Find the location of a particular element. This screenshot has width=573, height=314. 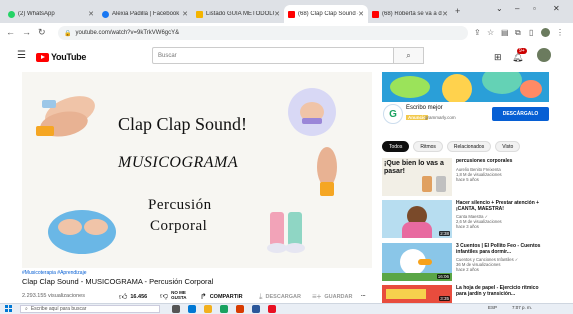

youtube-logo: YouTube is located at coordinates (61, 57).